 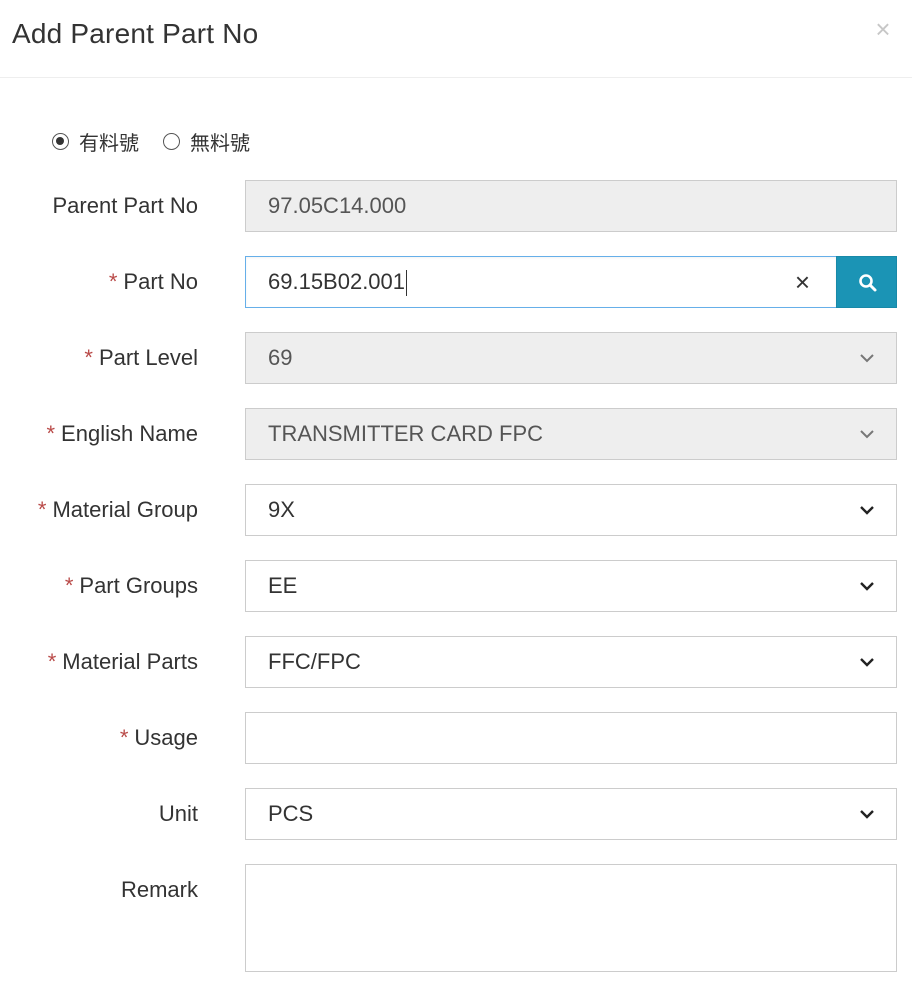 I want to click on part-no-input: 69.15B02.001 ×, so click(x=541, y=282).